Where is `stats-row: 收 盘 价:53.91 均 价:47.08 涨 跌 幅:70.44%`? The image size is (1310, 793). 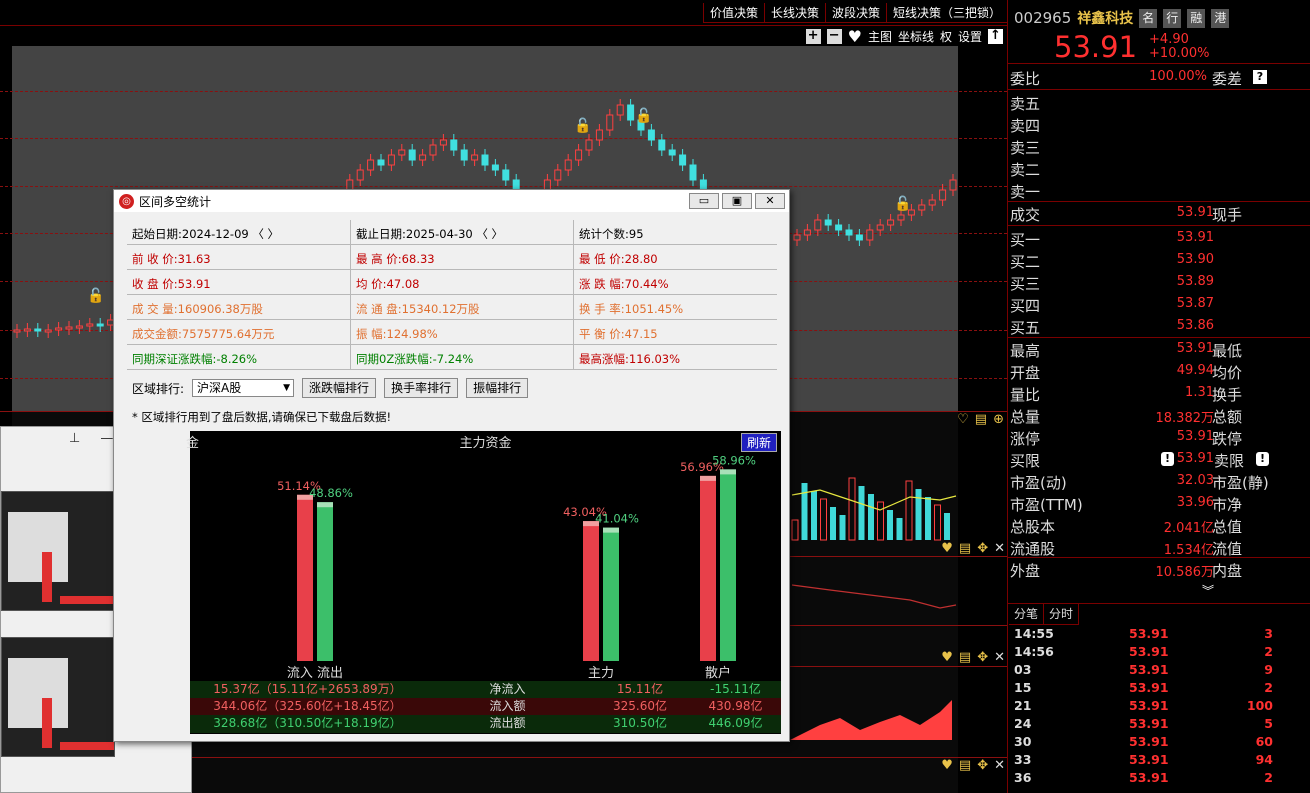 stats-row: 收 盘 价:53.91 均 价:47.08 涨 跌 幅:70.44% is located at coordinates (452, 282).